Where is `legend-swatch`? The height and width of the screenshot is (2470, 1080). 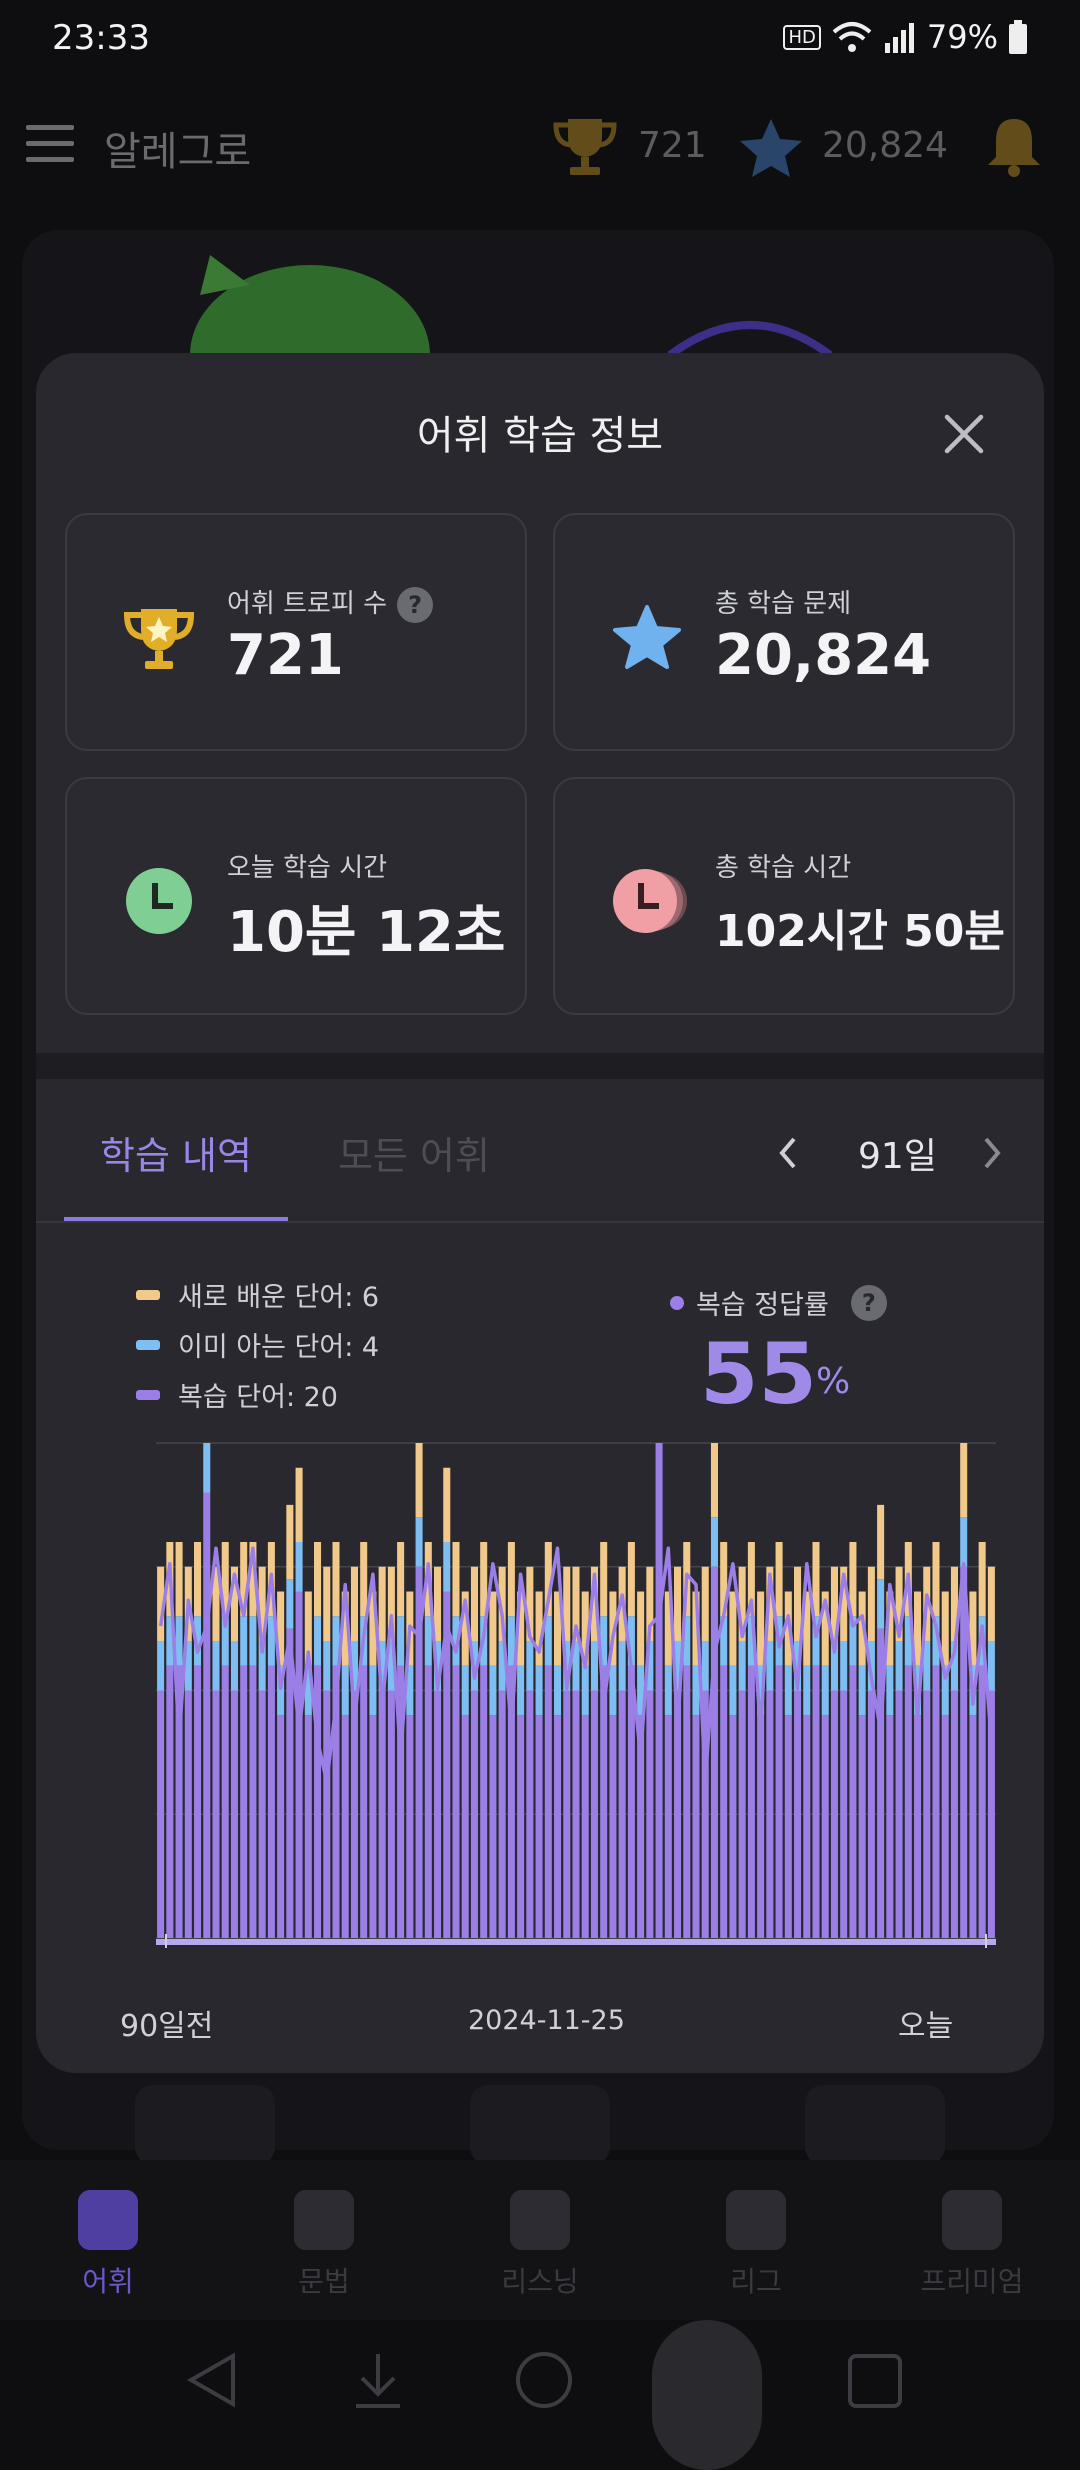 legend-swatch is located at coordinates (148, 1394).